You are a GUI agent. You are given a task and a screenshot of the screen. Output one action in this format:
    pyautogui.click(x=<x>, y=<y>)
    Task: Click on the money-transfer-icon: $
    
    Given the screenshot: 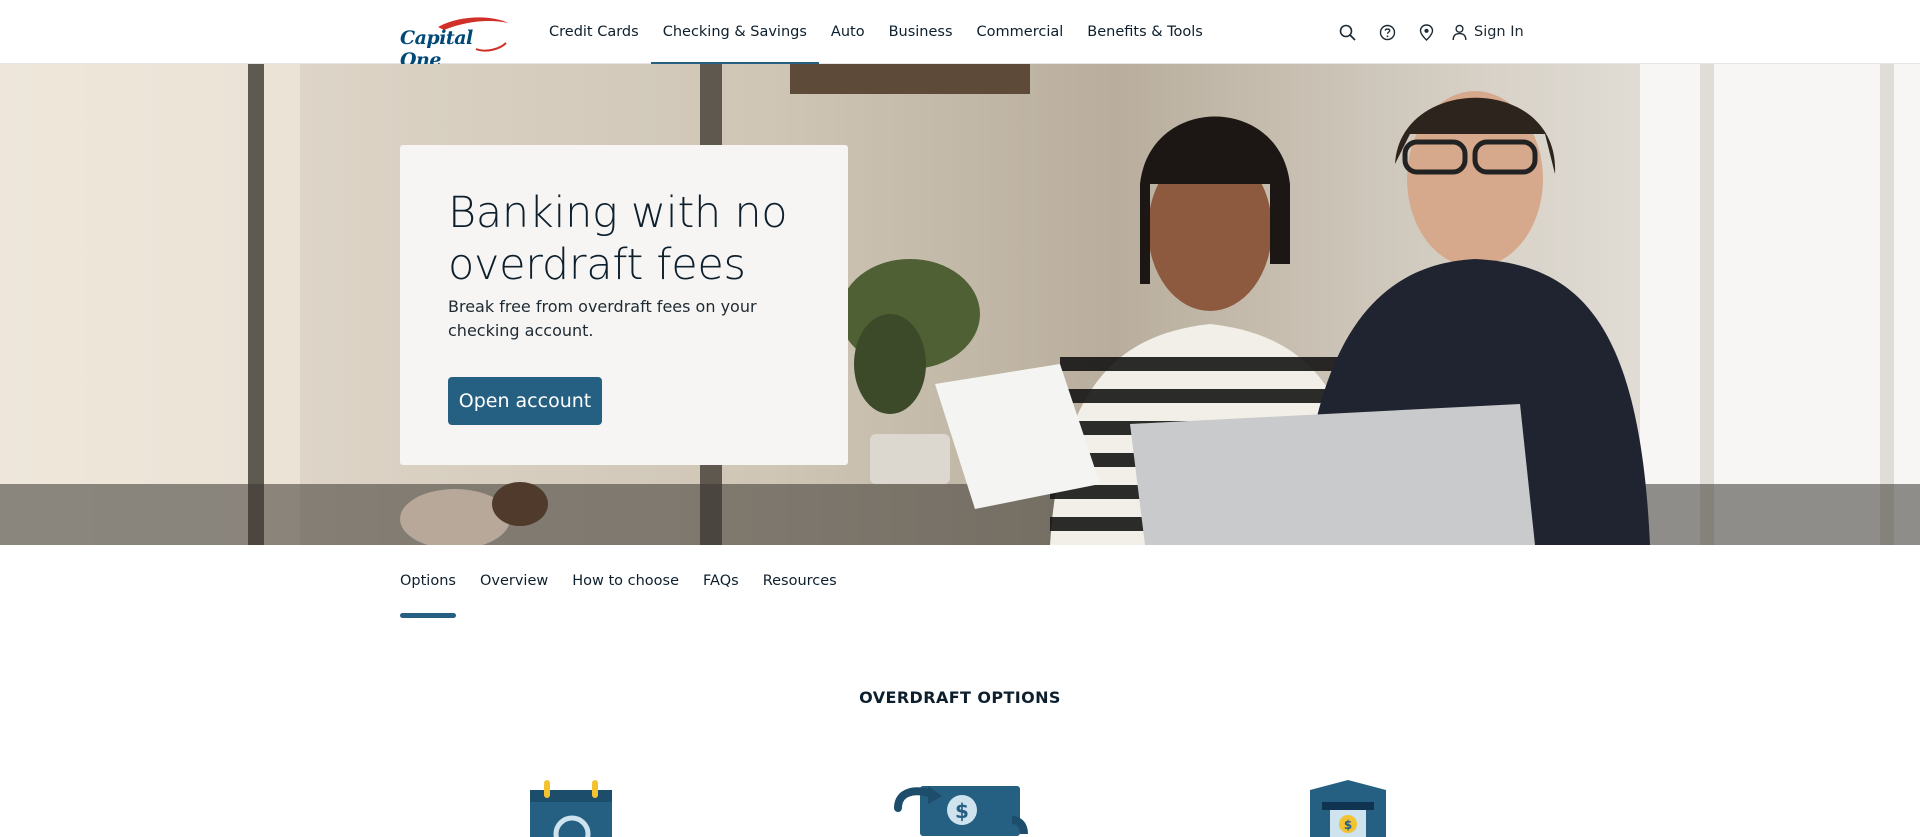 What is the action you would take?
    pyautogui.click(x=961, y=807)
    